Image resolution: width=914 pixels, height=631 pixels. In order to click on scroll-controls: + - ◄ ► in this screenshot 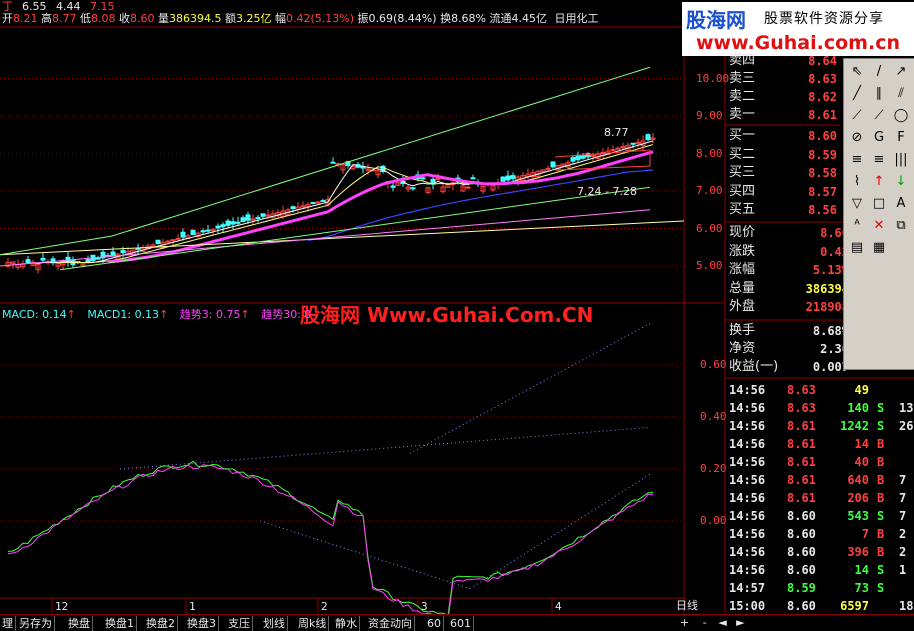, I will do `click(712, 622)`.